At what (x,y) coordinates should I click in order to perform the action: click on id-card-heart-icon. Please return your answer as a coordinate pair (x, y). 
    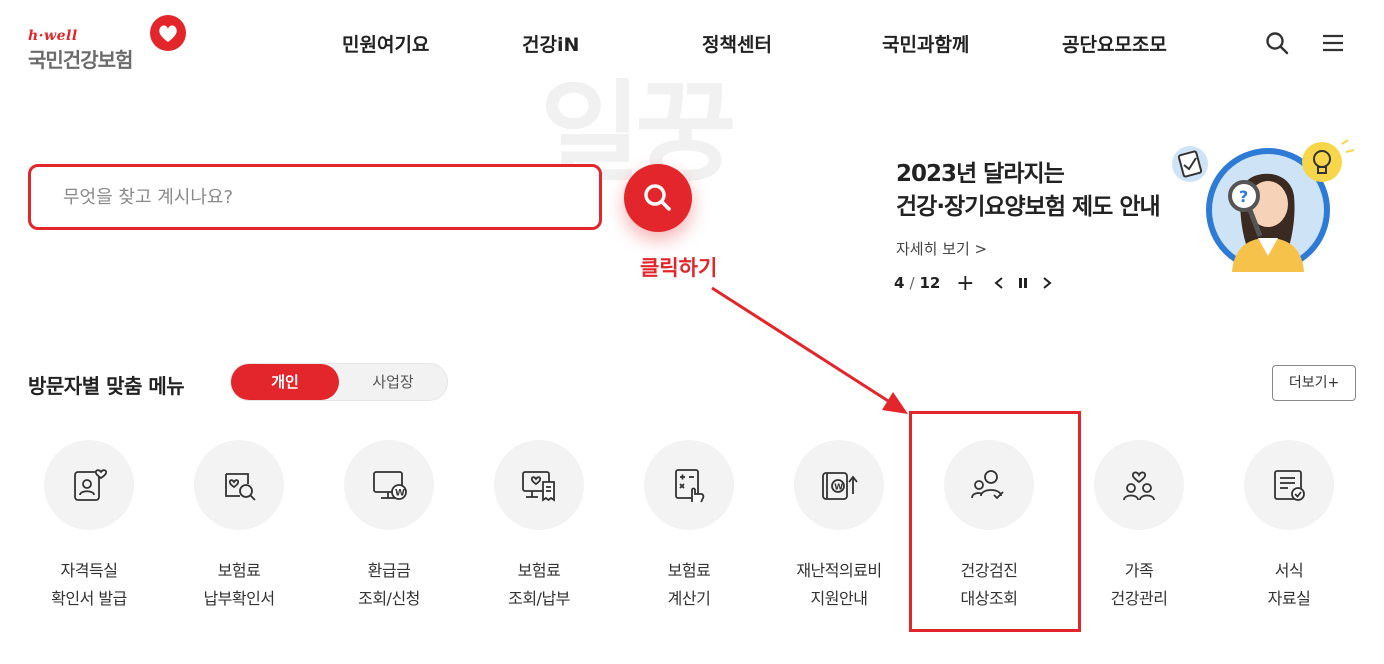
    Looking at the image, I should click on (91, 485).